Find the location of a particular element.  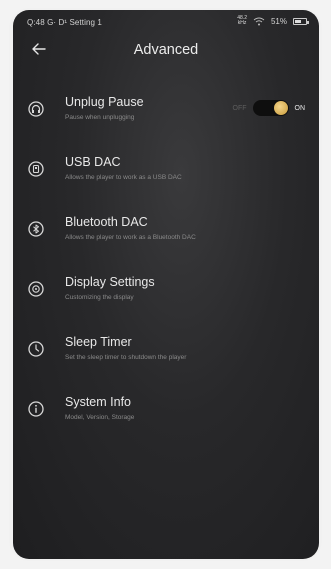

hires-badge: 48.2 kHz is located at coordinates (242, 21).